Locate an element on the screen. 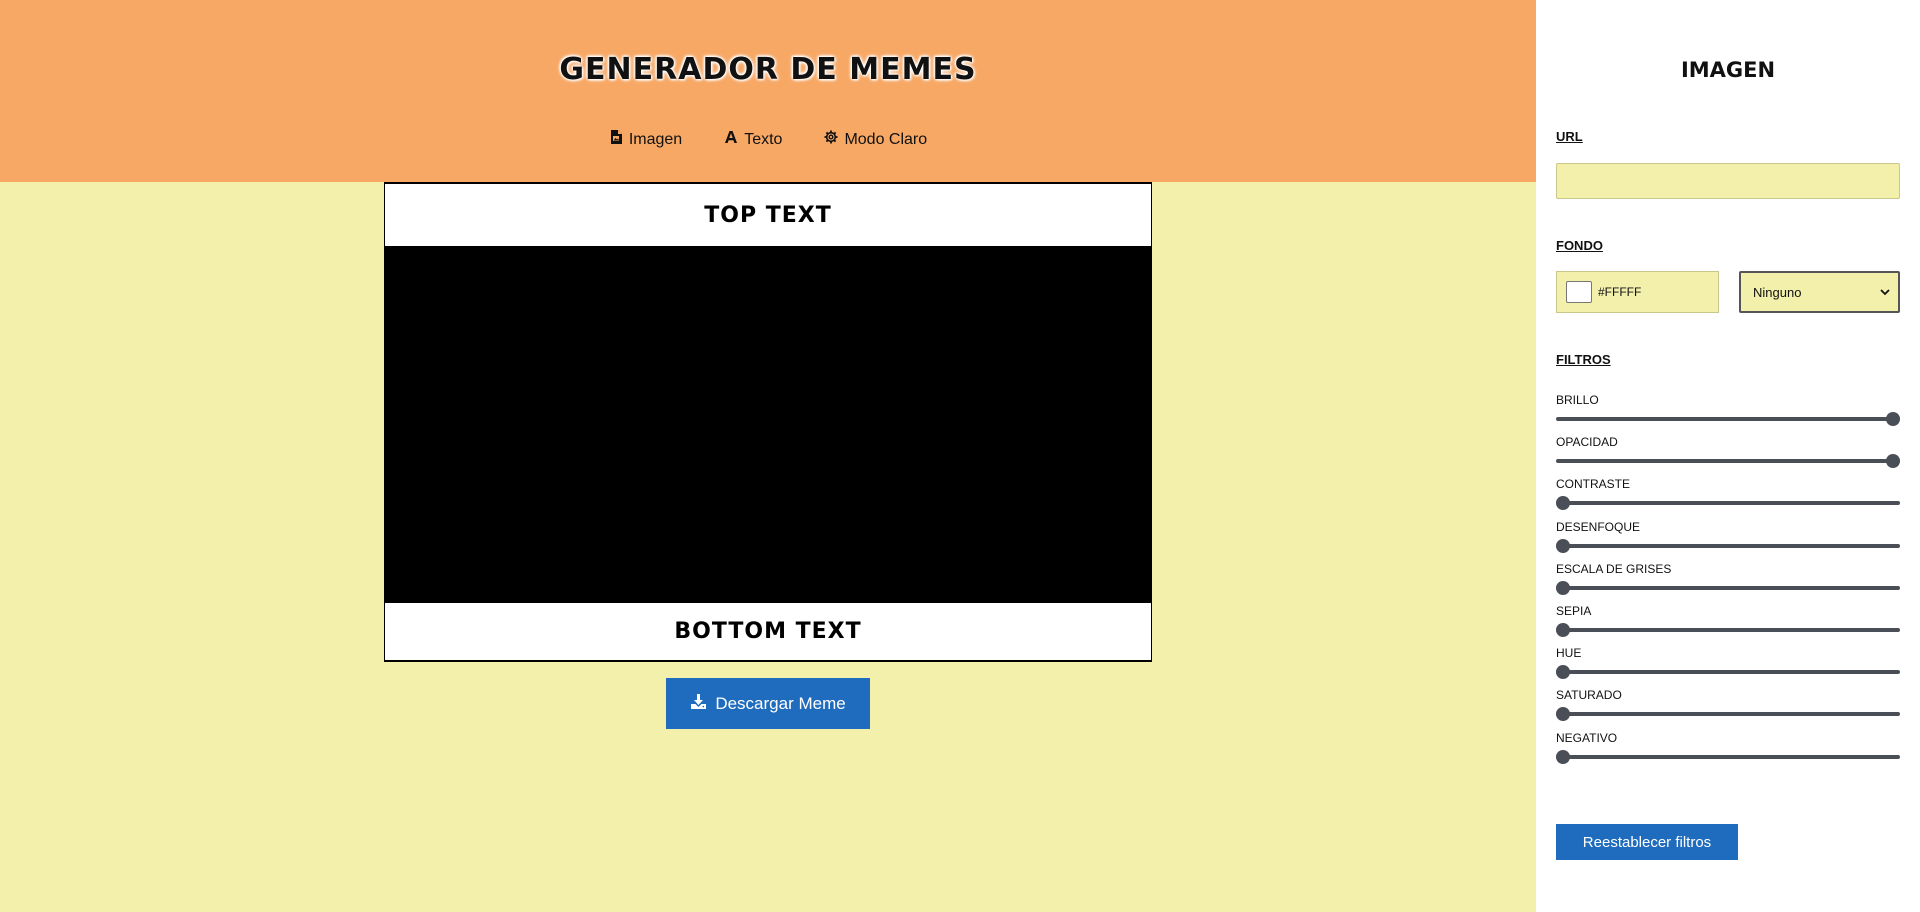 This screenshot has width=1920, height=912. meme-bottom-text: BOTTOM TEXT is located at coordinates (768, 631).